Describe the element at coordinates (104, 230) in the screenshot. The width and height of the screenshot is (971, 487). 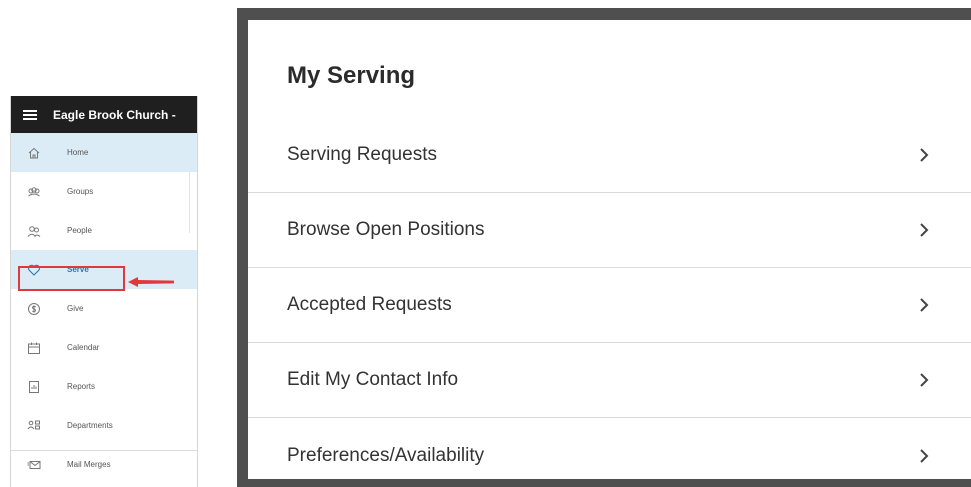
I see `sidebar-item-people: People` at that location.